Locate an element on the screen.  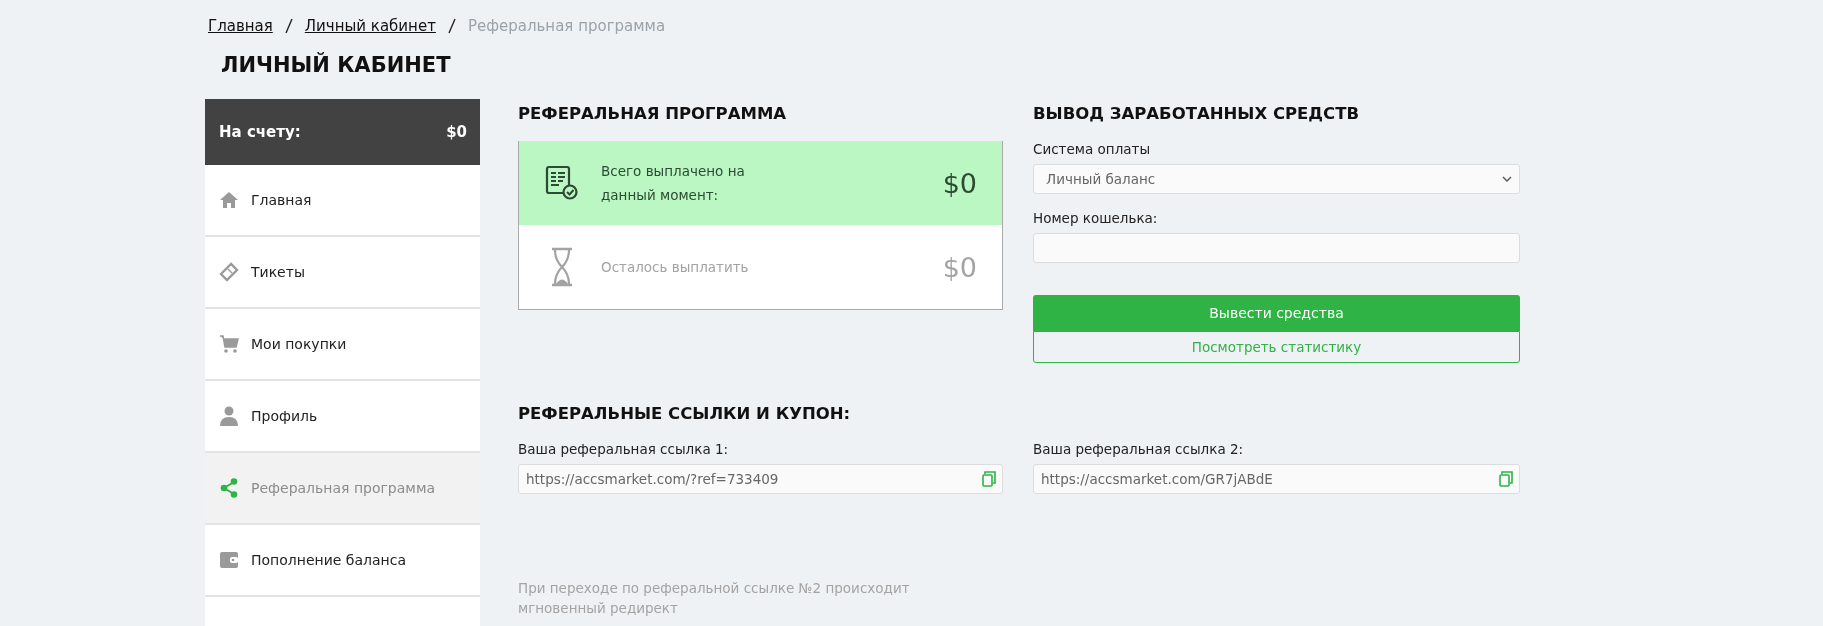
sidebar-item: Главная is located at coordinates (342, 201).